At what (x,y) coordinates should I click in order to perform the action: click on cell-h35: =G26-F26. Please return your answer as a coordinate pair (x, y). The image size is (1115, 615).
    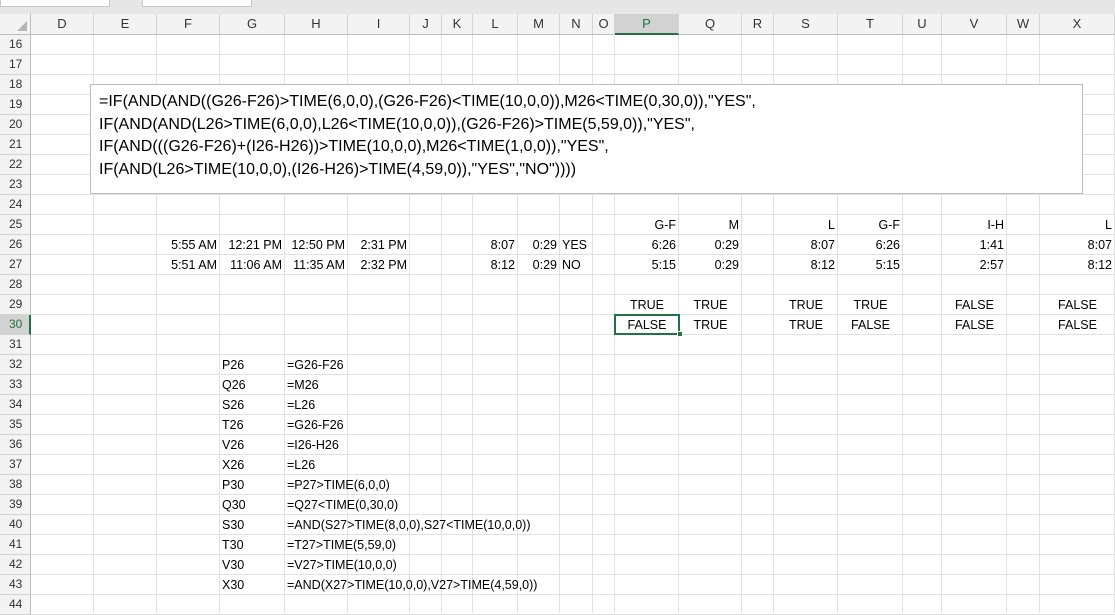
    Looking at the image, I should click on (314, 425).